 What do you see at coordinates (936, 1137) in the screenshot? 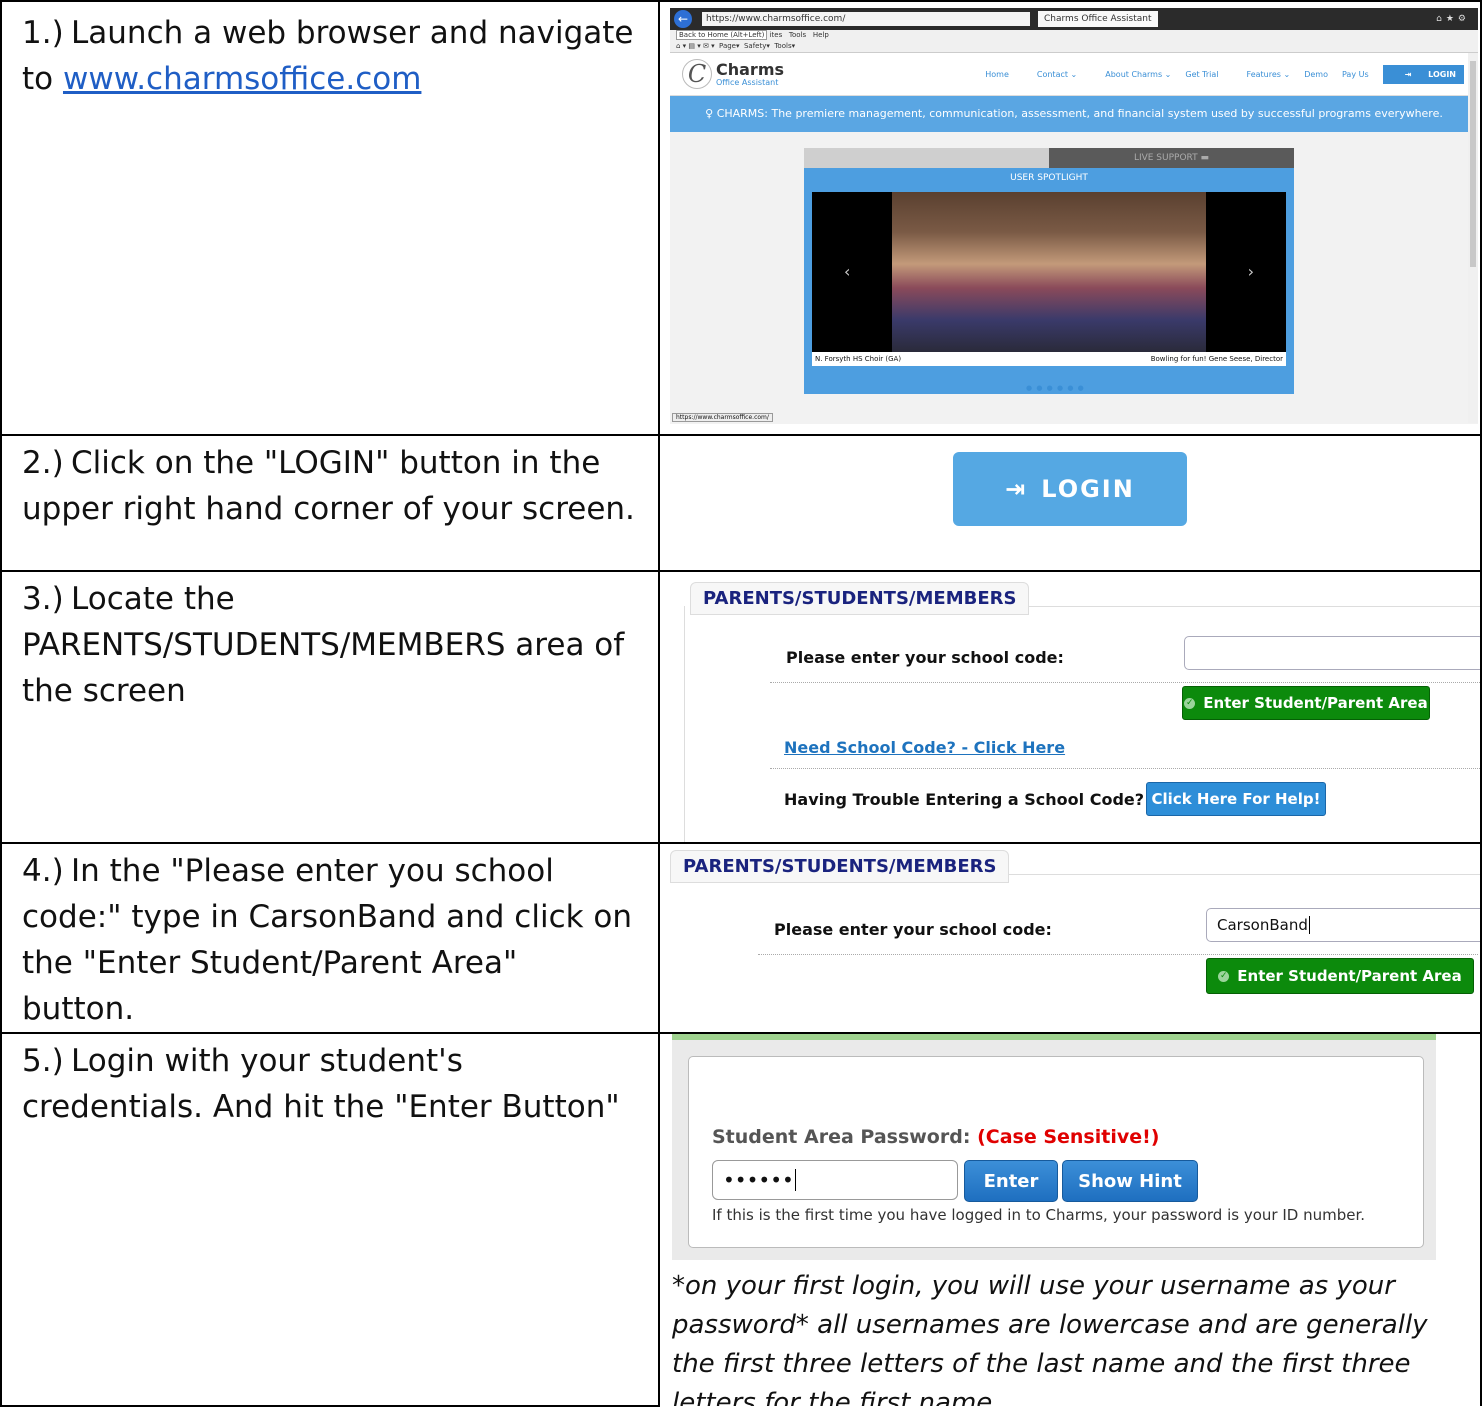
I see `password-label: Student Area Password: (Case Sensitive!)` at bounding box center [936, 1137].